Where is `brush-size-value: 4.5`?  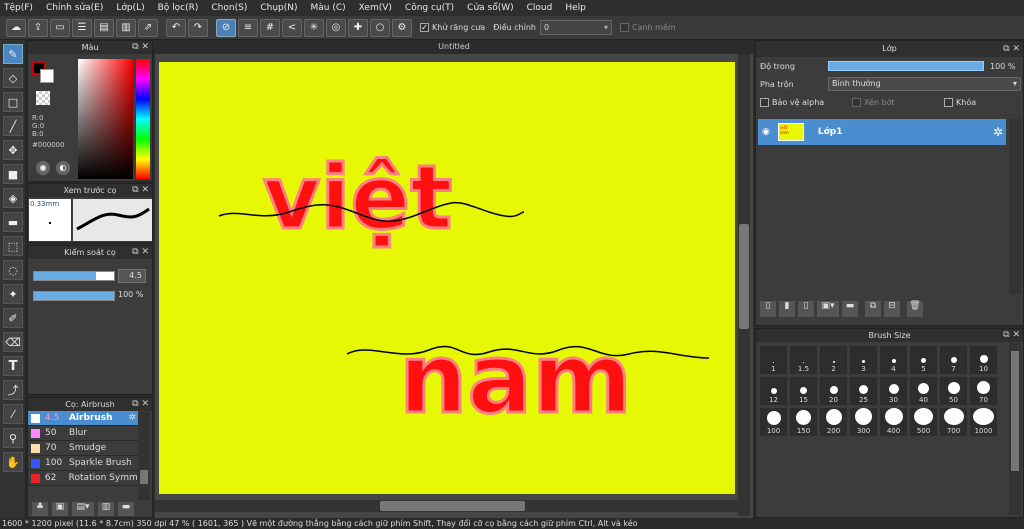
brush-size-value: 4.5 is located at coordinates (132, 276).